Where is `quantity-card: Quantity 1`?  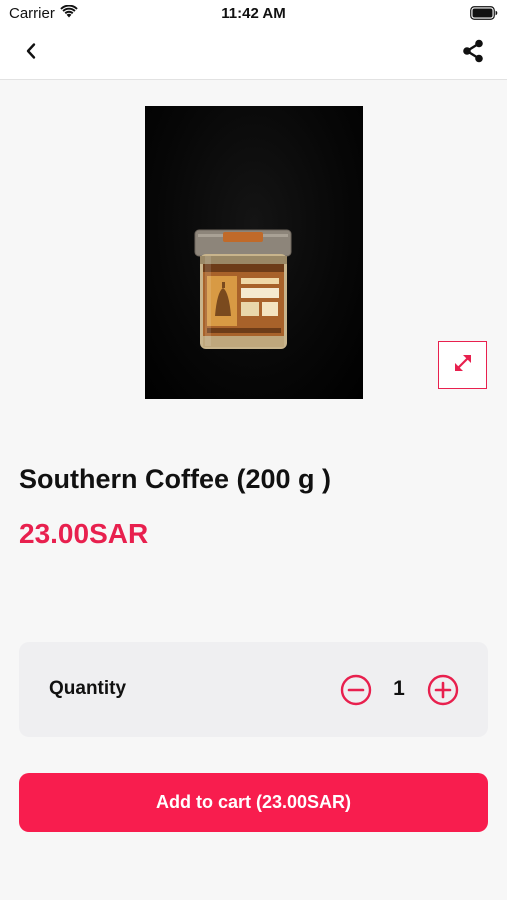 quantity-card: Quantity 1 is located at coordinates (253, 689).